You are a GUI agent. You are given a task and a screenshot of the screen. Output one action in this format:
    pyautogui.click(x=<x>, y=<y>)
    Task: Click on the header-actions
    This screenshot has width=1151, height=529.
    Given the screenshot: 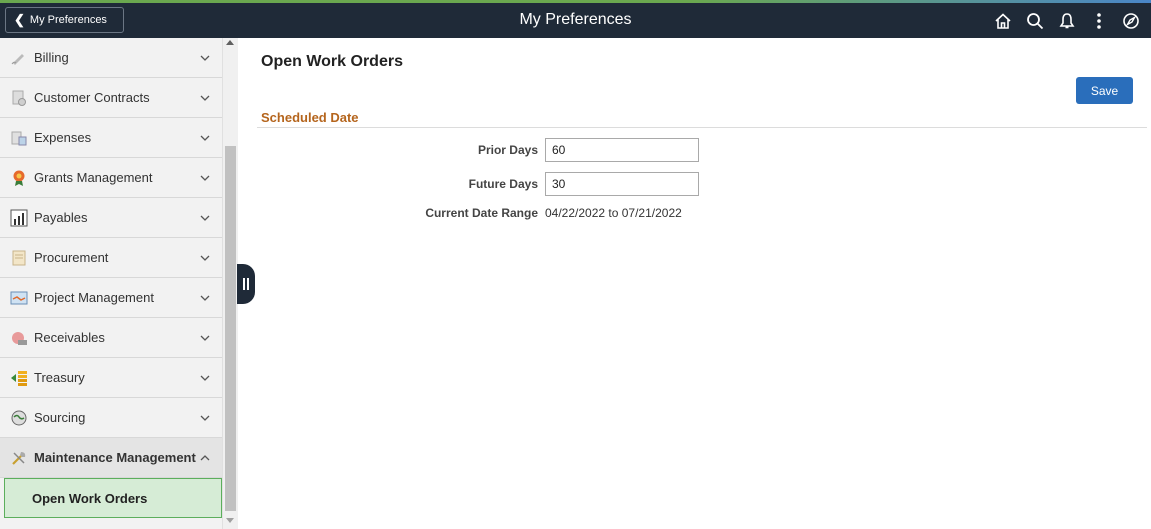 What is the action you would take?
    pyautogui.click(x=1067, y=21)
    